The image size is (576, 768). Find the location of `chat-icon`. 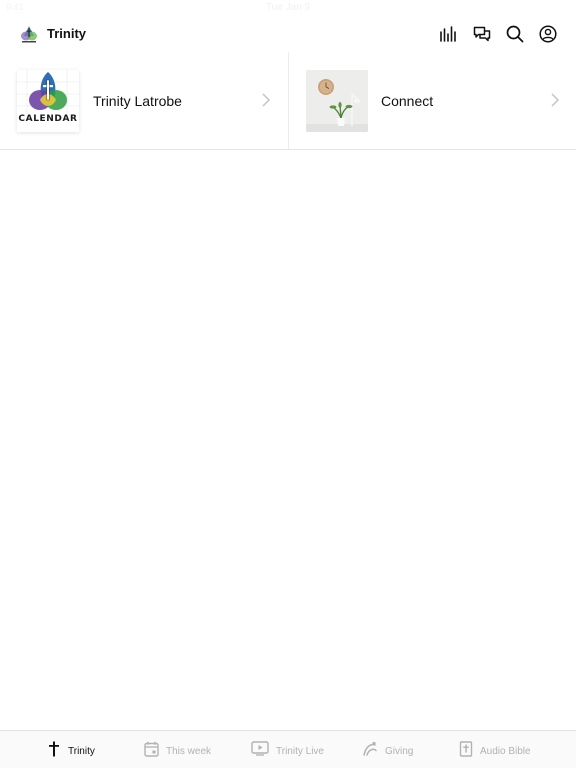

chat-icon is located at coordinates (482, 34).